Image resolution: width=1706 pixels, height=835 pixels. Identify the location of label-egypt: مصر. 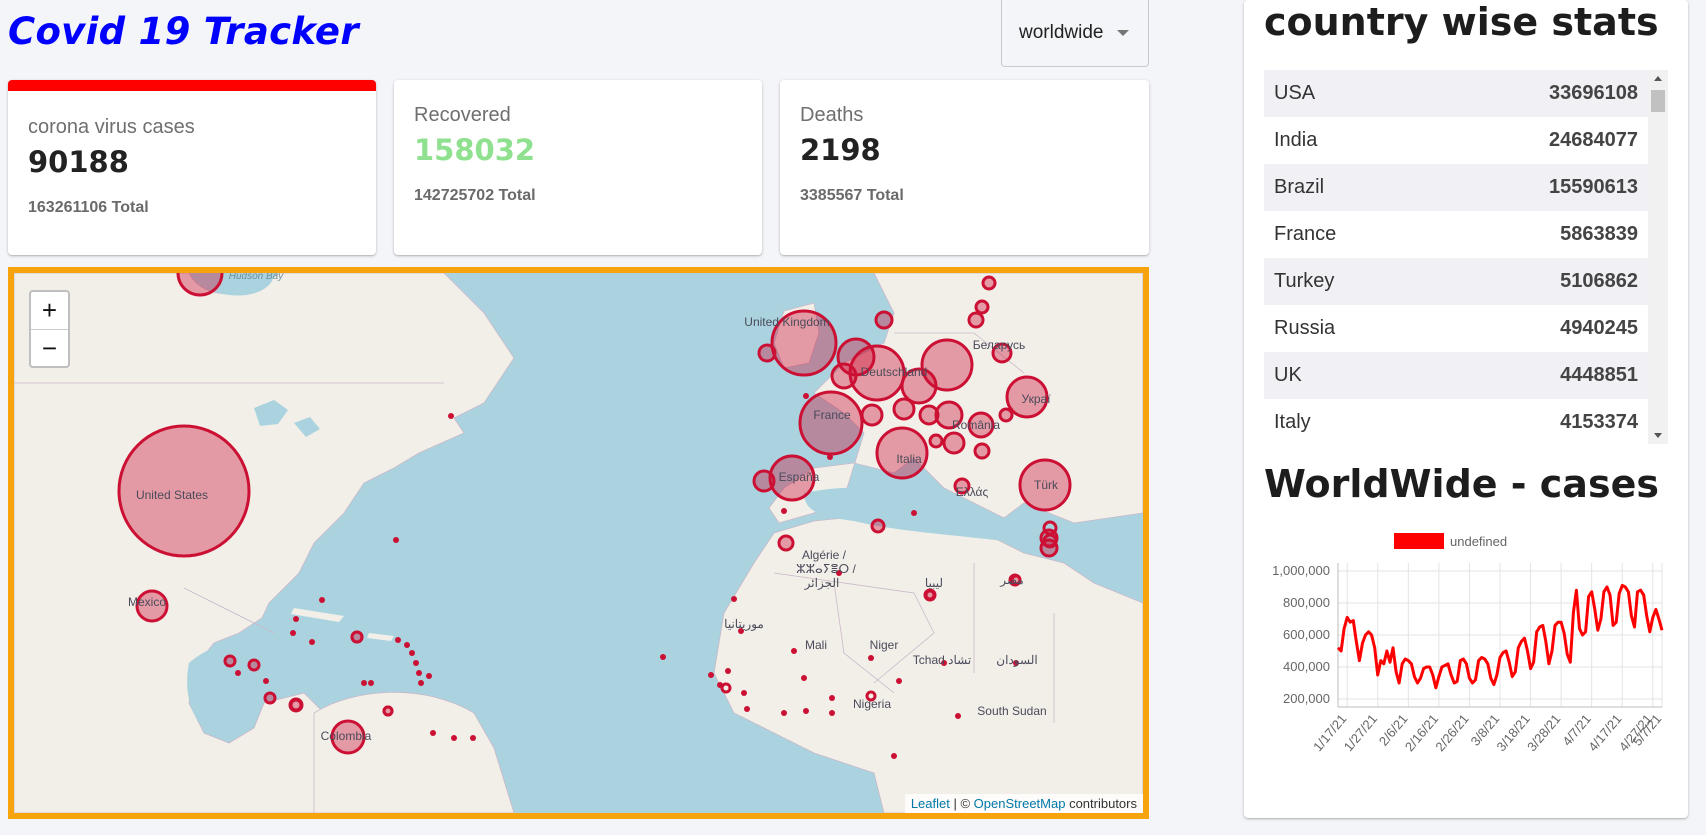
(1011, 580).